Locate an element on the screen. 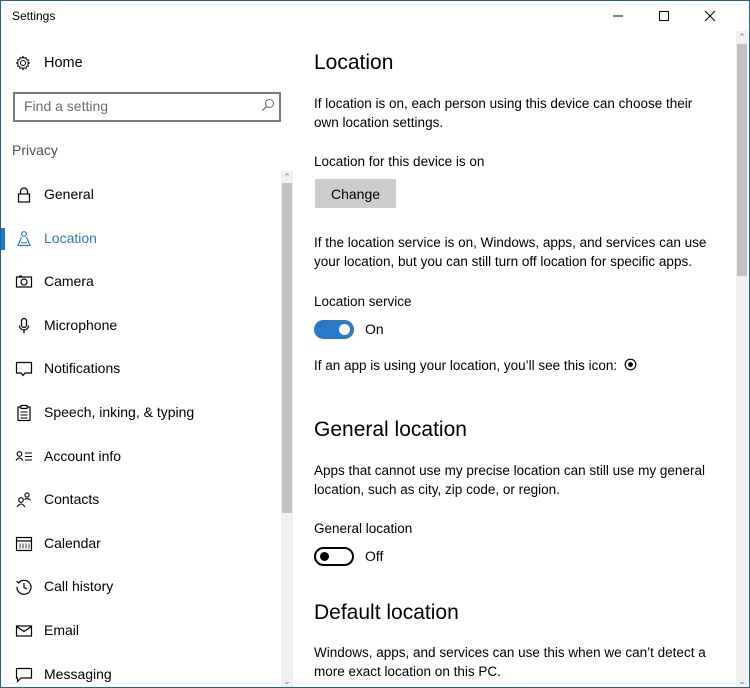 The width and height of the screenshot is (750, 688). mail-icon is located at coordinates (24, 631).